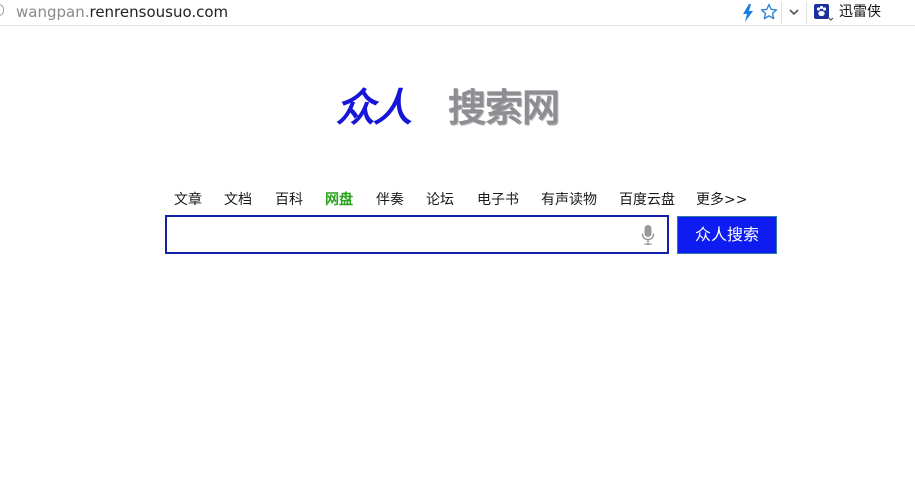 The image size is (915, 498). Describe the element at coordinates (769, 12) in the screenshot. I see `star-icon` at that location.